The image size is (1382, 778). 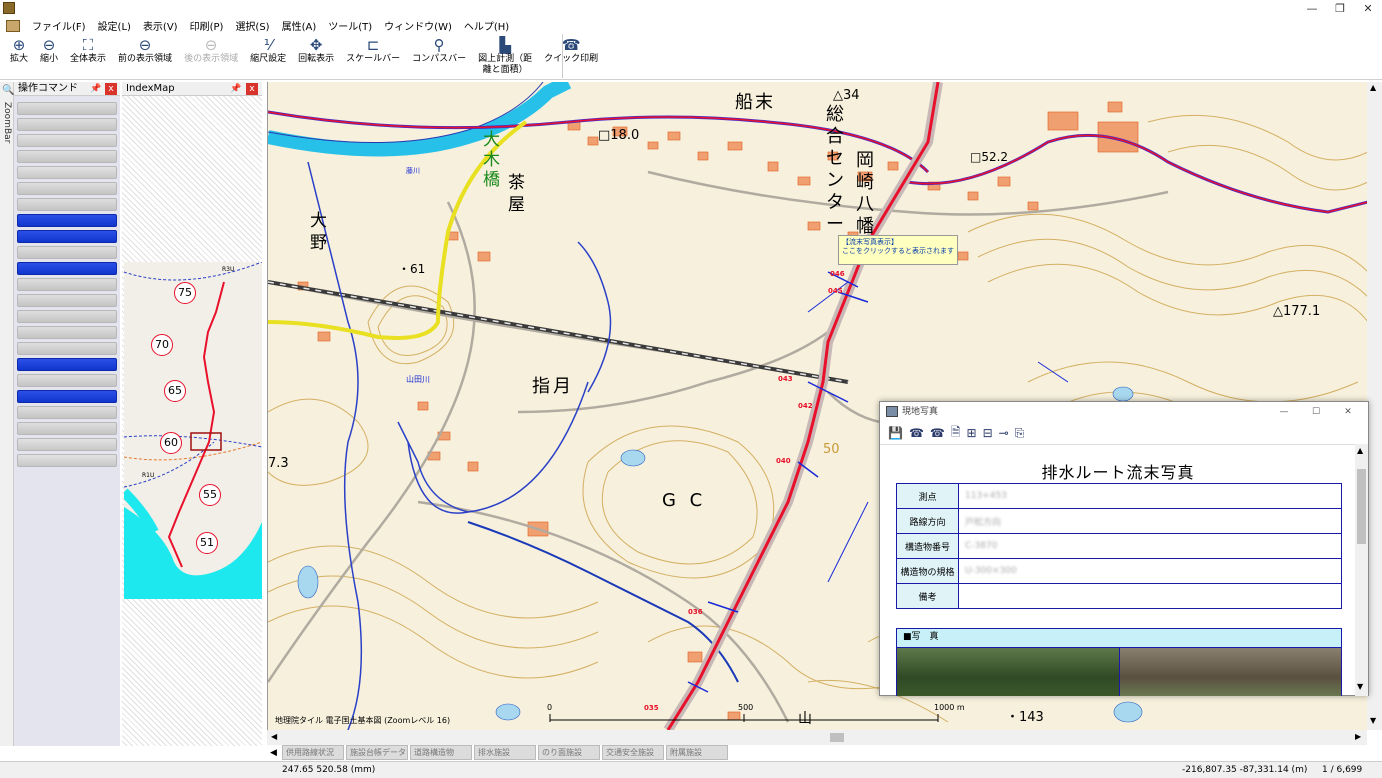 What do you see at coordinates (49, 56) in the screenshot?
I see `zoom-out-button: ⊖ 縮小` at bounding box center [49, 56].